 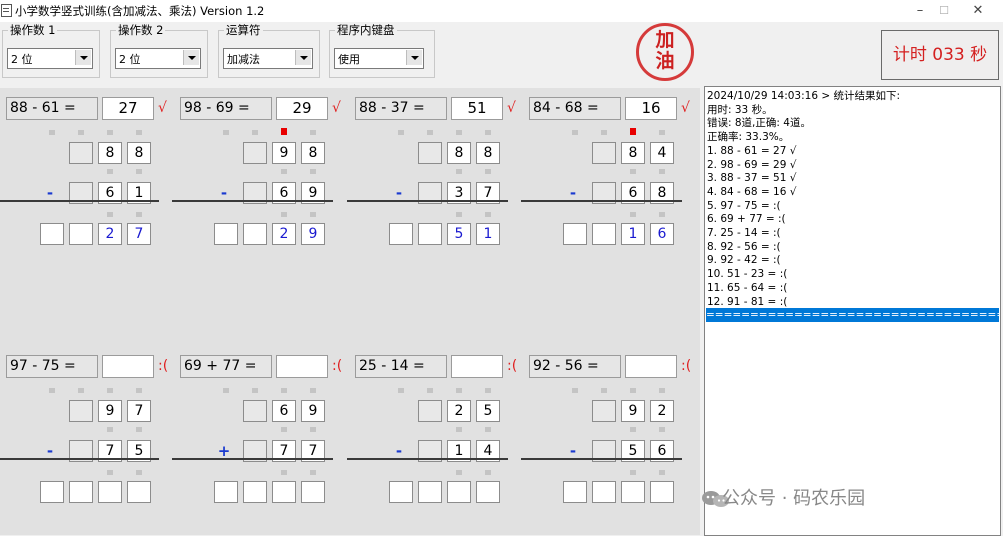 What do you see at coordinates (313, 234) in the screenshot?
I see `result-digit-cell: 9` at bounding box center [313, 234].